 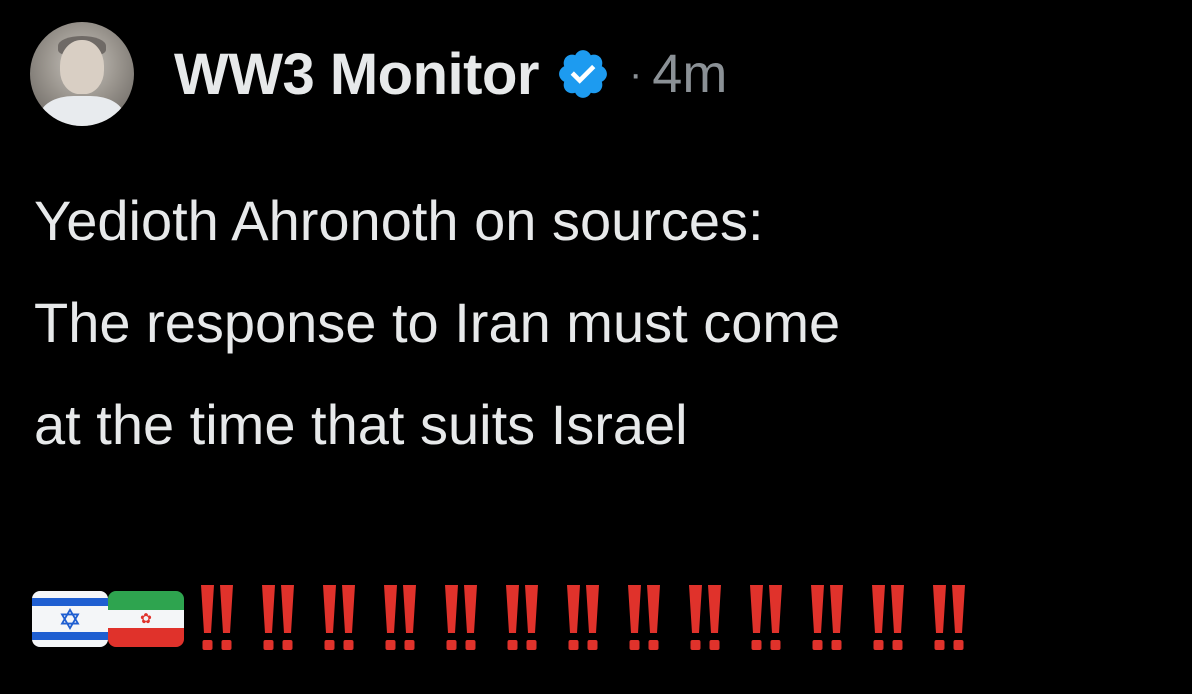 I want to click on post-text-line: at the time that suits Israel, so click(x=361, y=424).